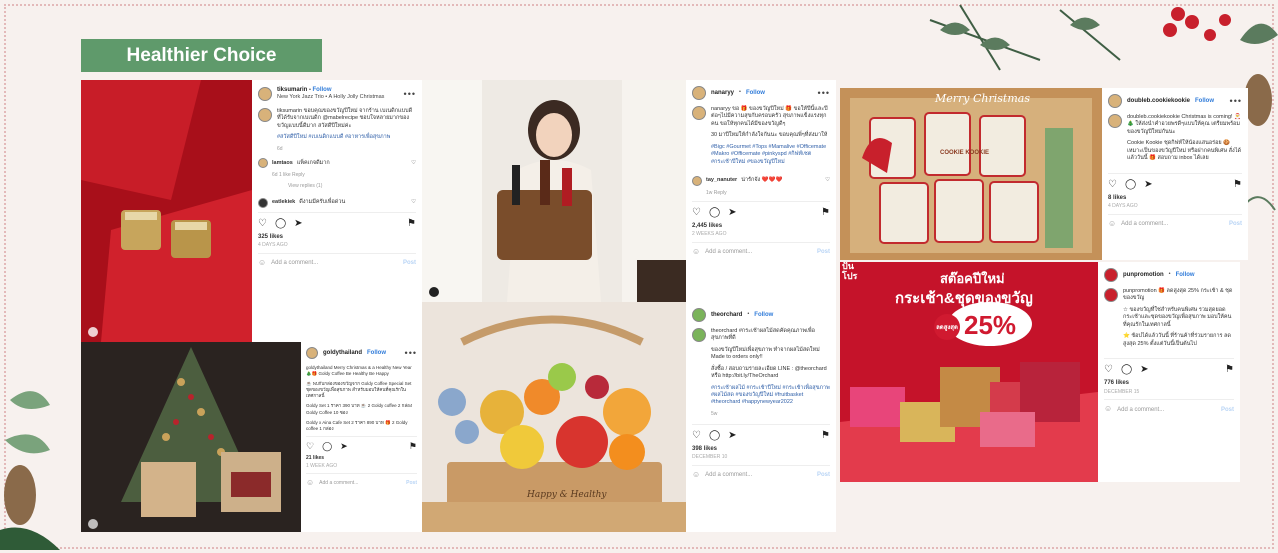 The width and height of the screenshot is (1278, 553). What do you see at coordinates (191, 437) in the screenshot?
I see `photo-christmas-tree-gift-boxes` at bounding box center [191, 437].